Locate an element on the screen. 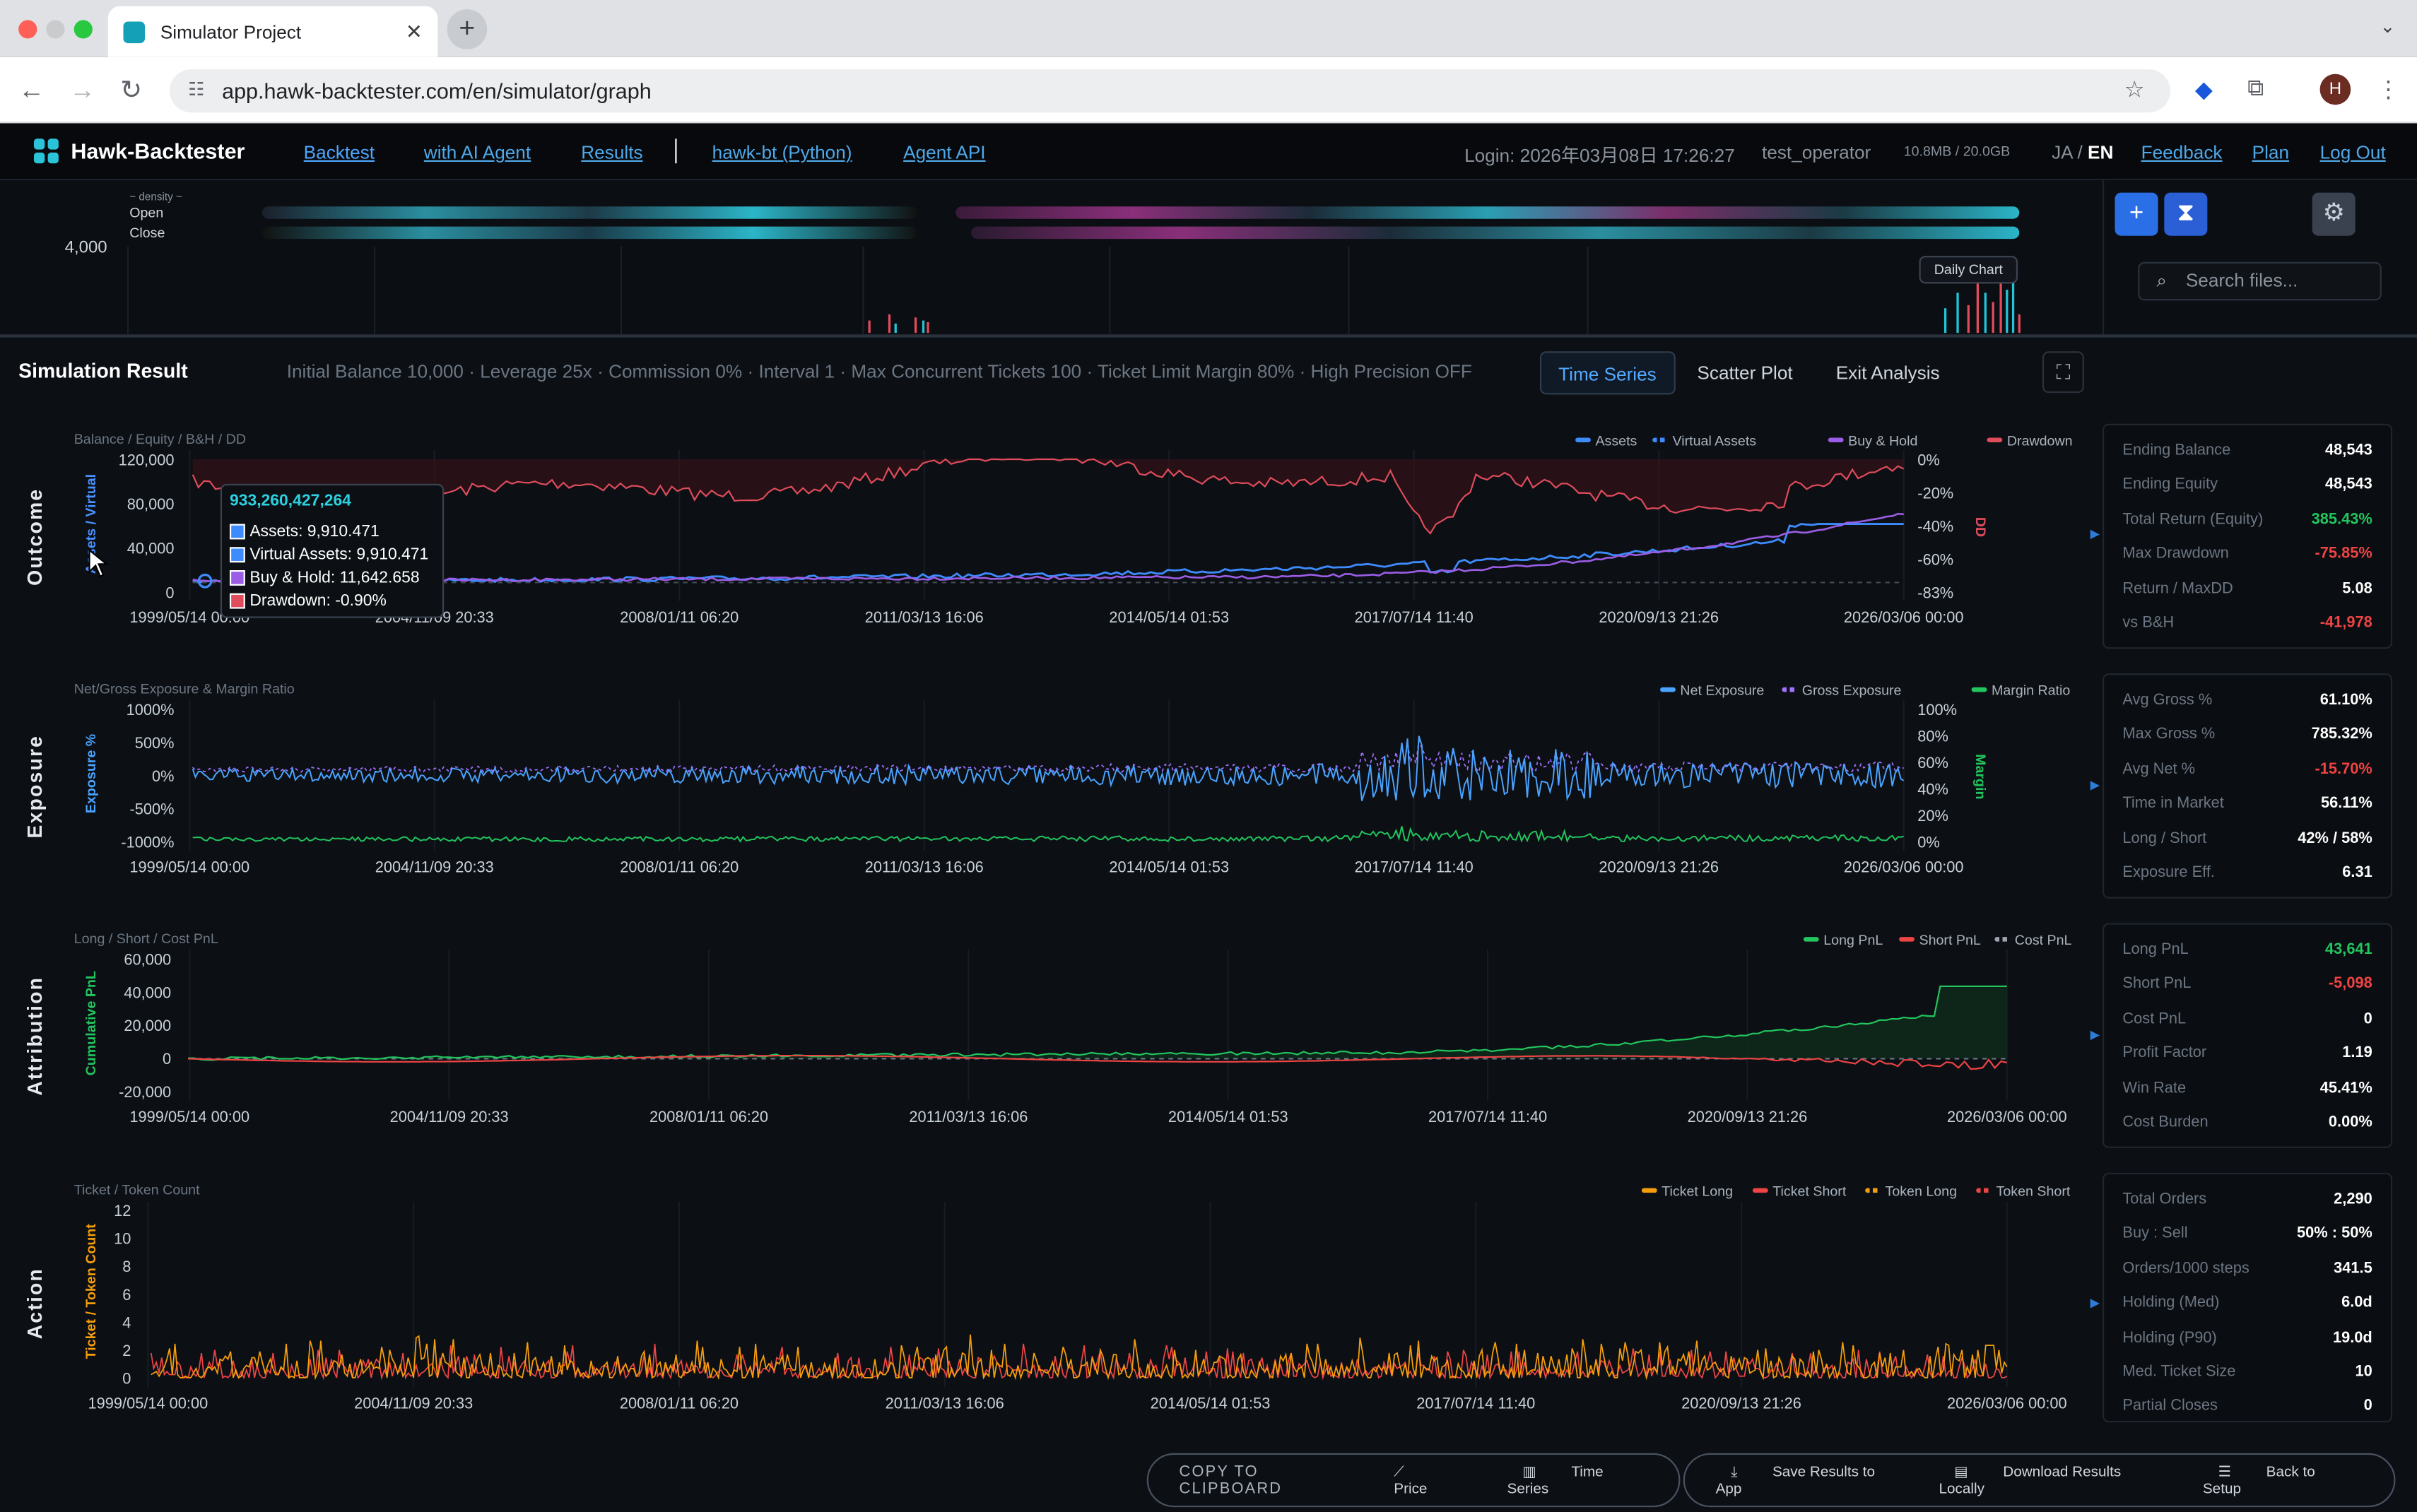 This screenshot has height=1512, width=2417. stat-label: Med. Ticket Size is located at coordinates (2179, 1372).